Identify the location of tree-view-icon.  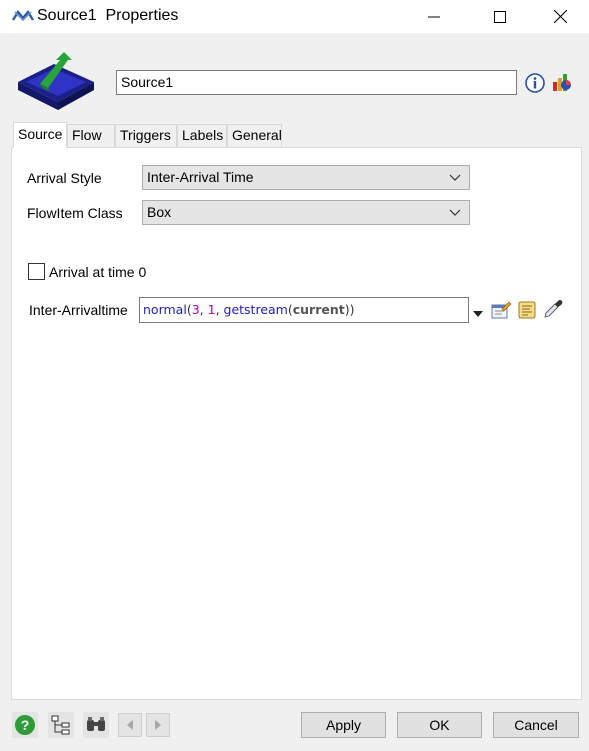
(61, 725).